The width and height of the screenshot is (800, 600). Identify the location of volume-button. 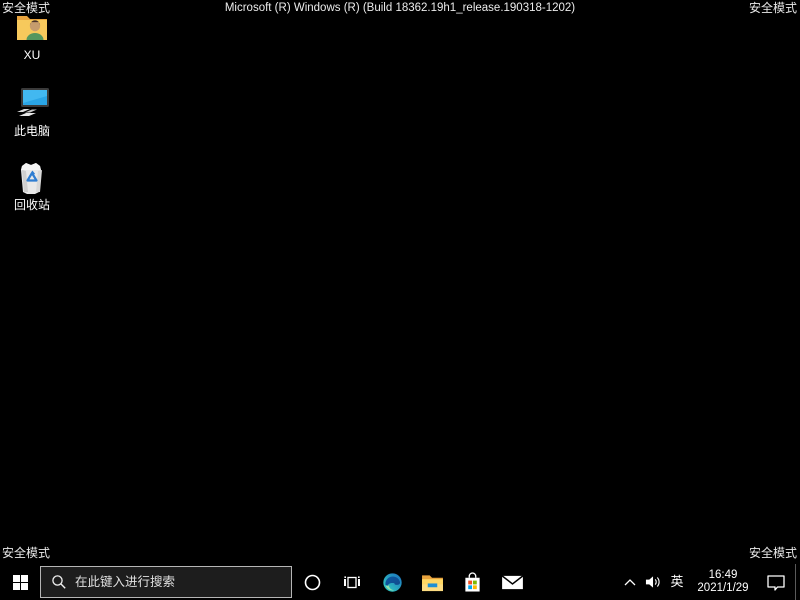
(653, 582).